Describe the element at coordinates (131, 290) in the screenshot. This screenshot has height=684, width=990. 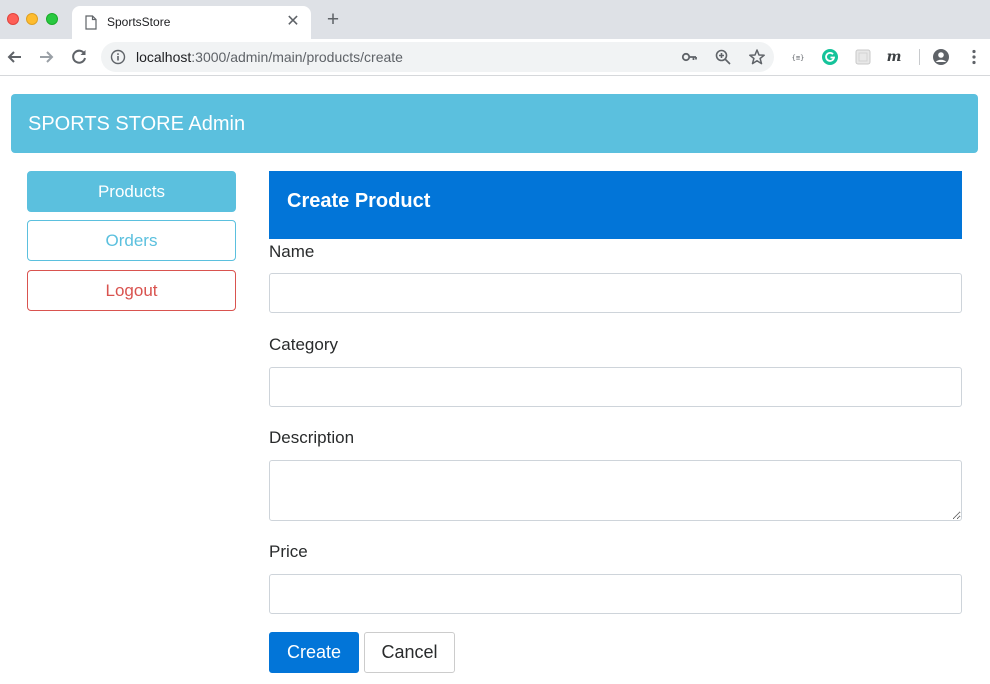
I see `logout-button: Logout` at that location.